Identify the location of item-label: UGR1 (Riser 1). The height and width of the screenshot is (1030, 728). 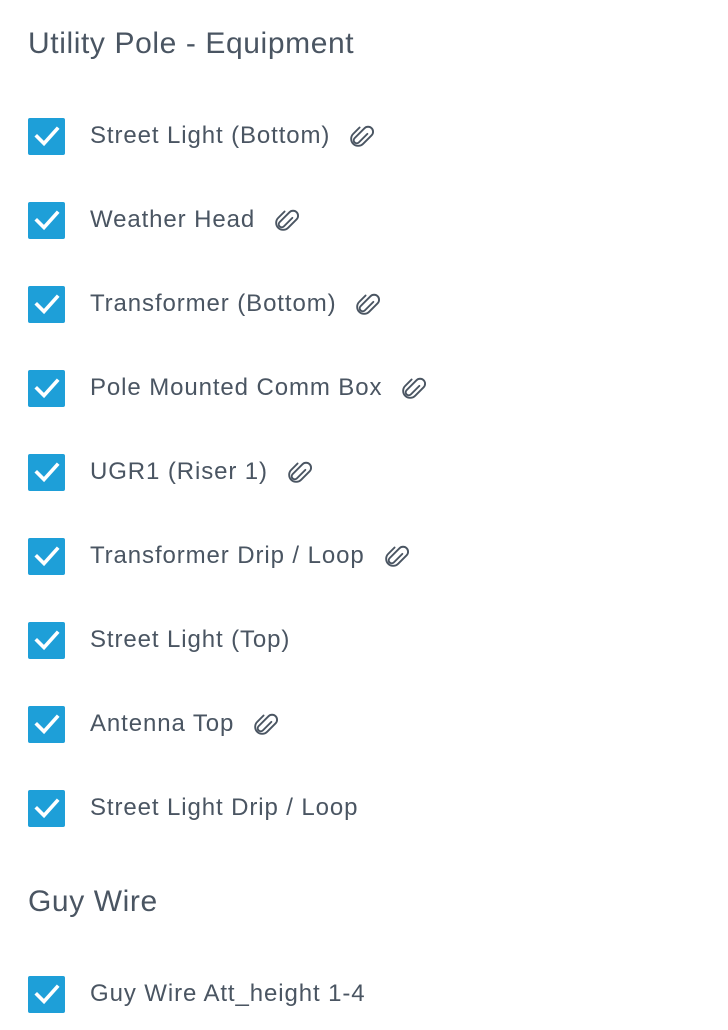
(179, 471).